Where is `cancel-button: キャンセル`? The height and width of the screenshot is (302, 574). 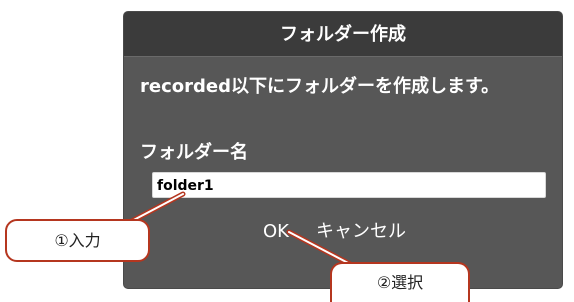 cancel-button: キャンセル is located at coordinates (371, 232).